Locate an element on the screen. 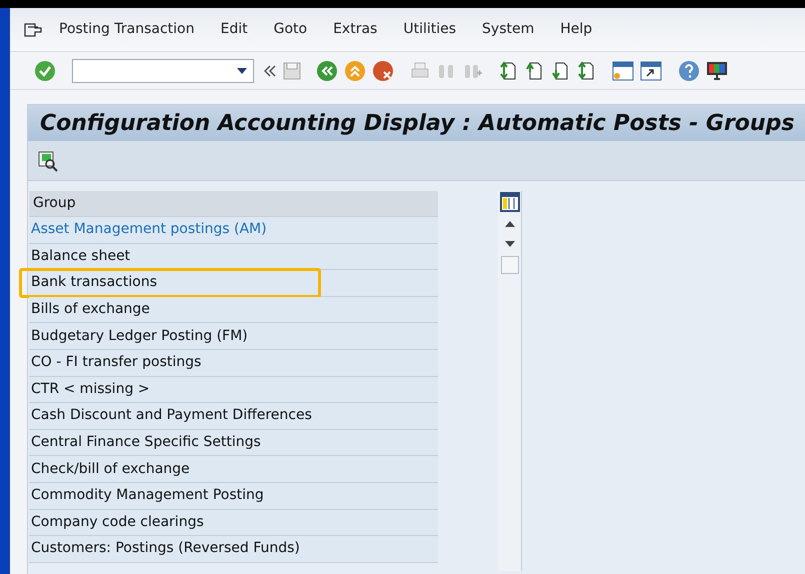 The height and width of the screenshot is (574, 805). next-page-icon is located at coordinates (560, 70).